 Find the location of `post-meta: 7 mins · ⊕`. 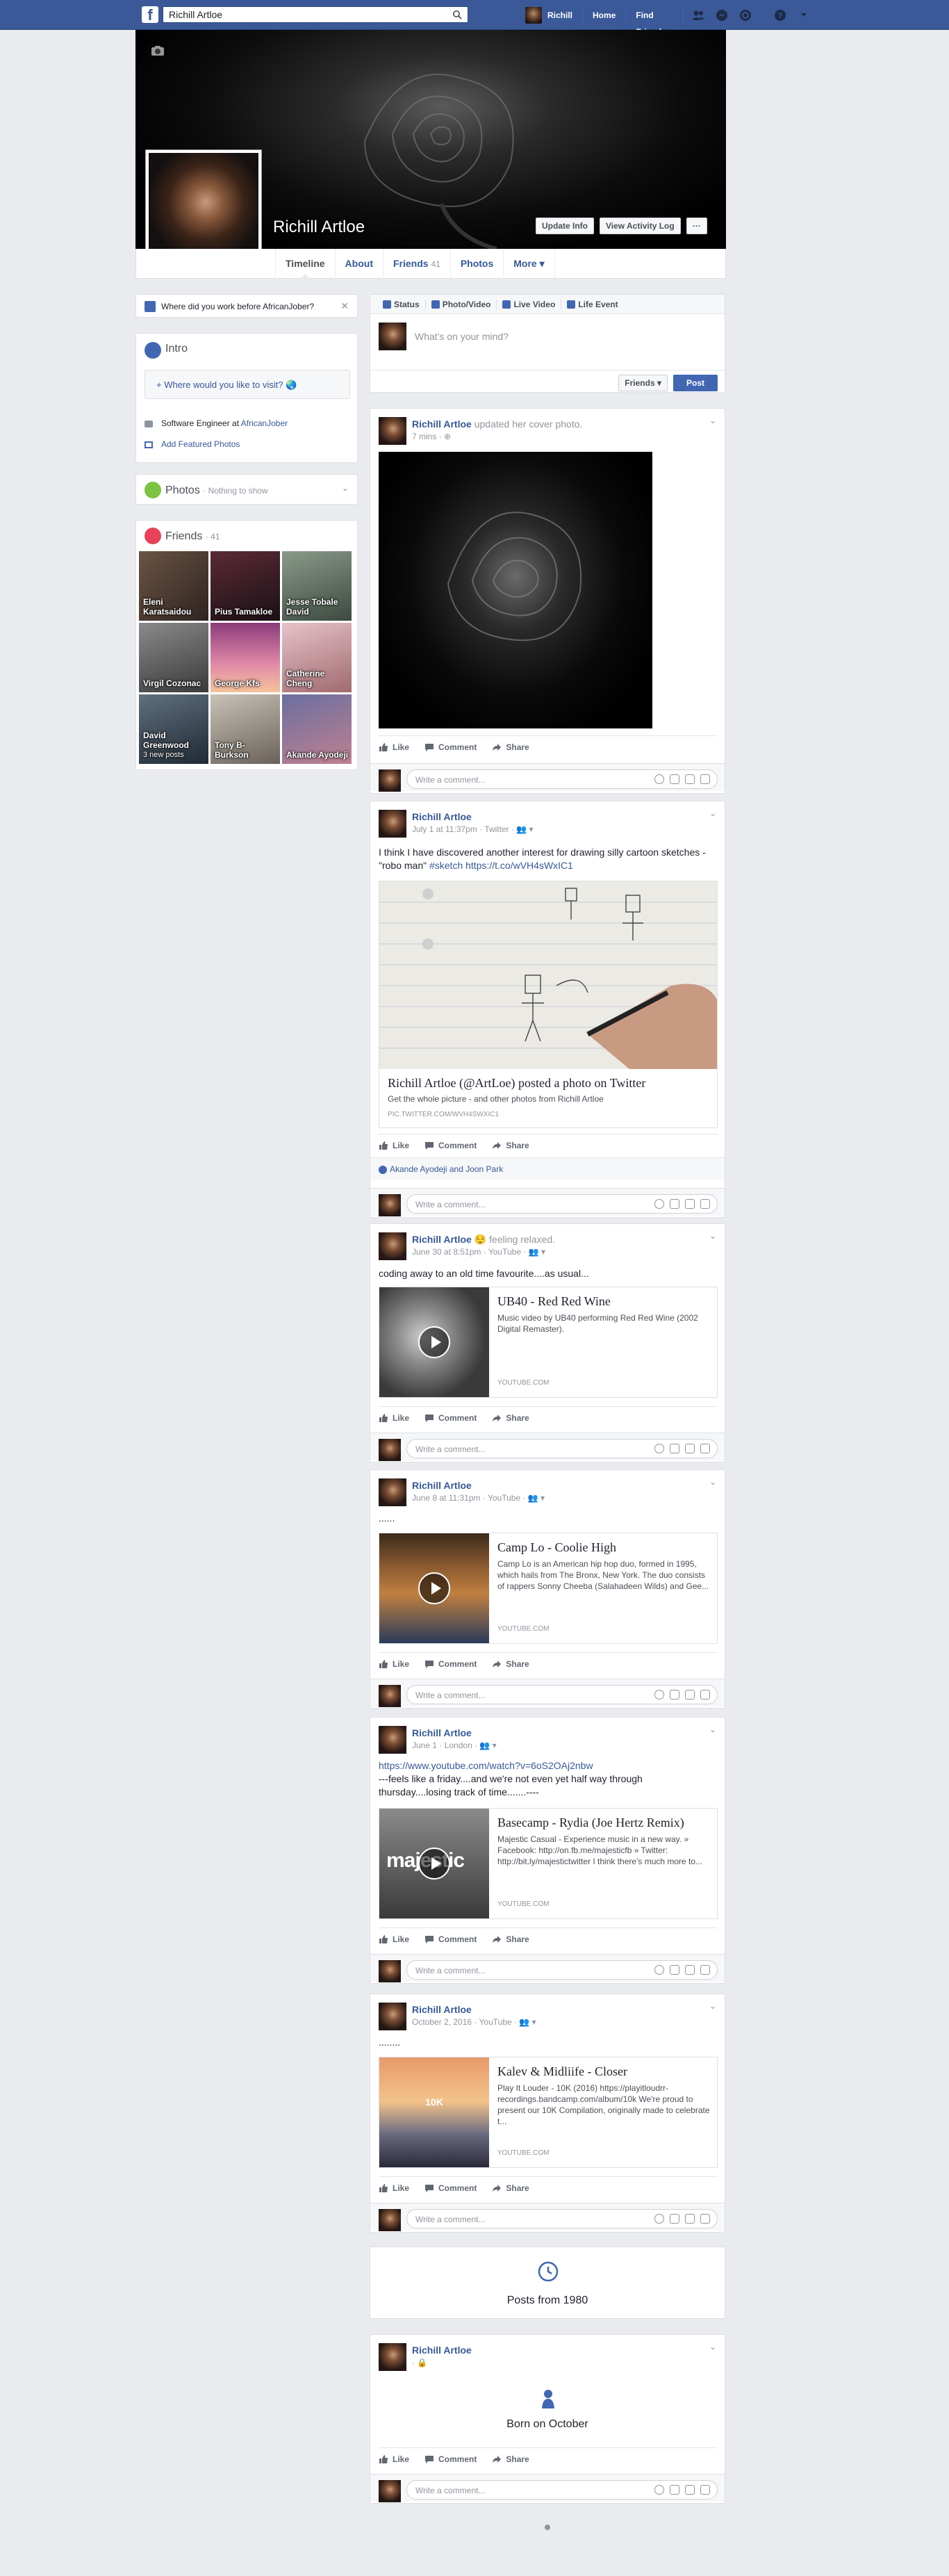

post-meta: 7 mins · ⊕ is located at coordinates (431, 436).